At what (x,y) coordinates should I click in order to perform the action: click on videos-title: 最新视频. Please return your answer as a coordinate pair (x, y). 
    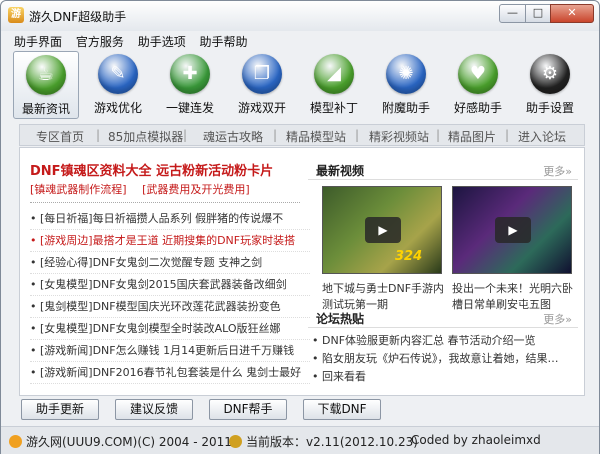
    Looking at the image, I should click on (340, 171).